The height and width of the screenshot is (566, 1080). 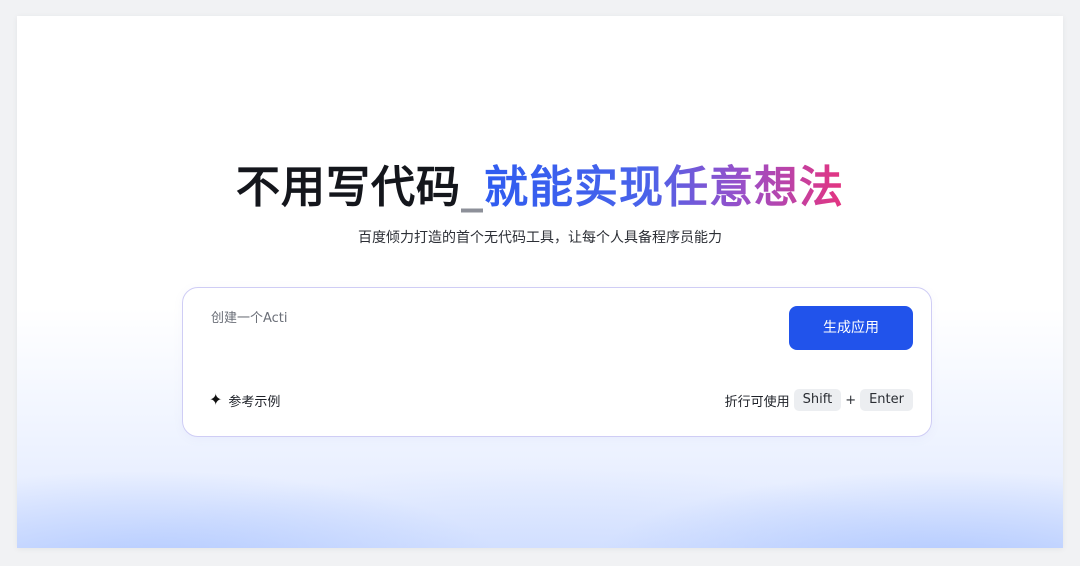 What do you see at coordinates (491, 319) in the screenshot?
I see `prompt-input: 创建一个Acti` at bounding box center [491, 319].